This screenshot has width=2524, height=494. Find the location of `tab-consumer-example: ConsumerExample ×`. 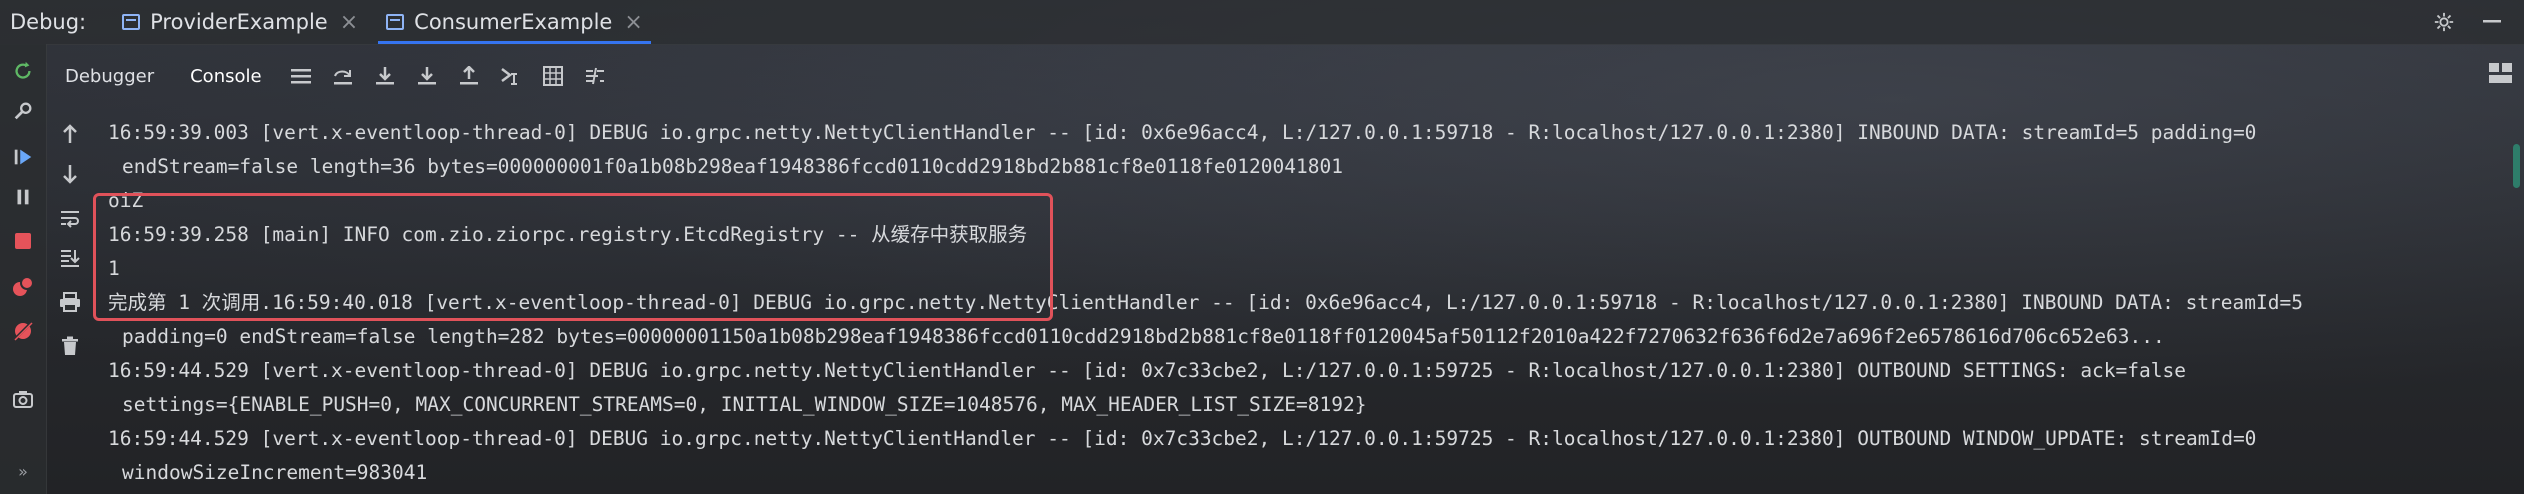

tab-consumer-example: ConsumerExample × is located at coordinates (514, 22).